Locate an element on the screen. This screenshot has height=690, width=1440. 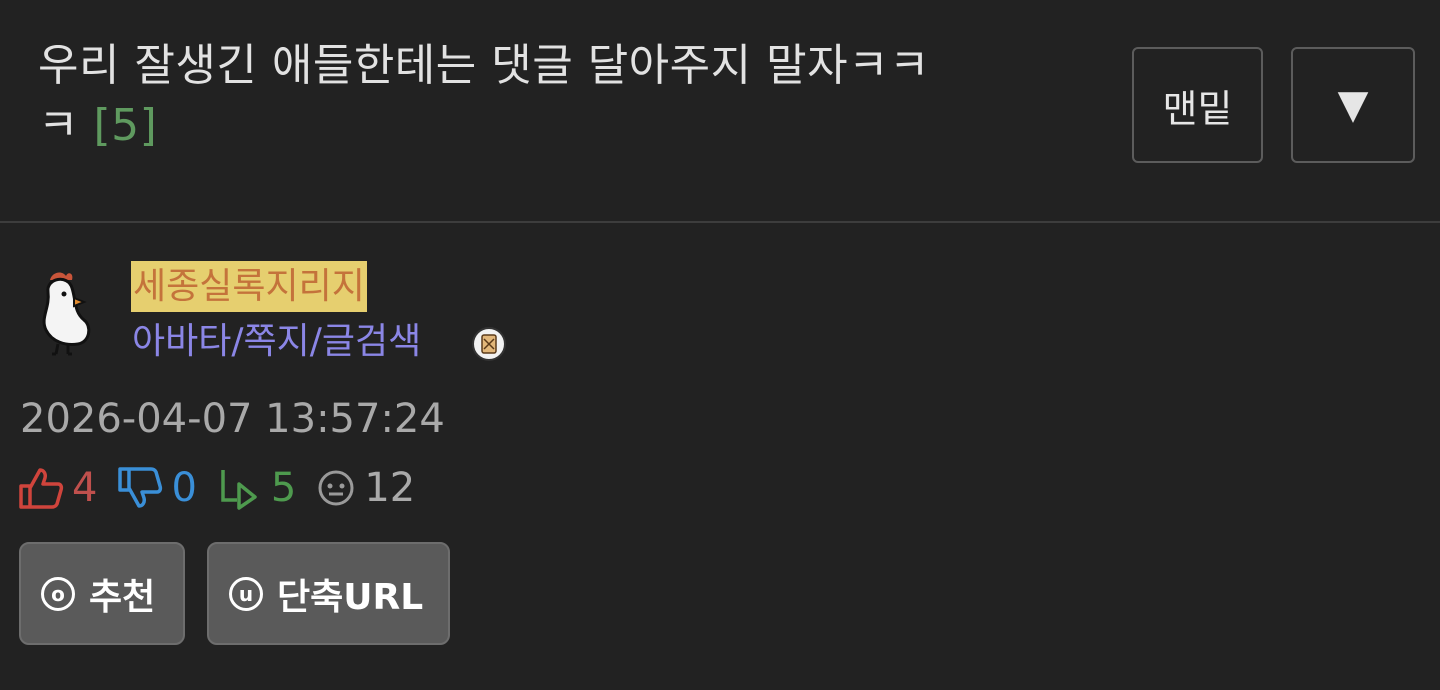
next-post-button: ▼ is located at coordinates (1353, 105).